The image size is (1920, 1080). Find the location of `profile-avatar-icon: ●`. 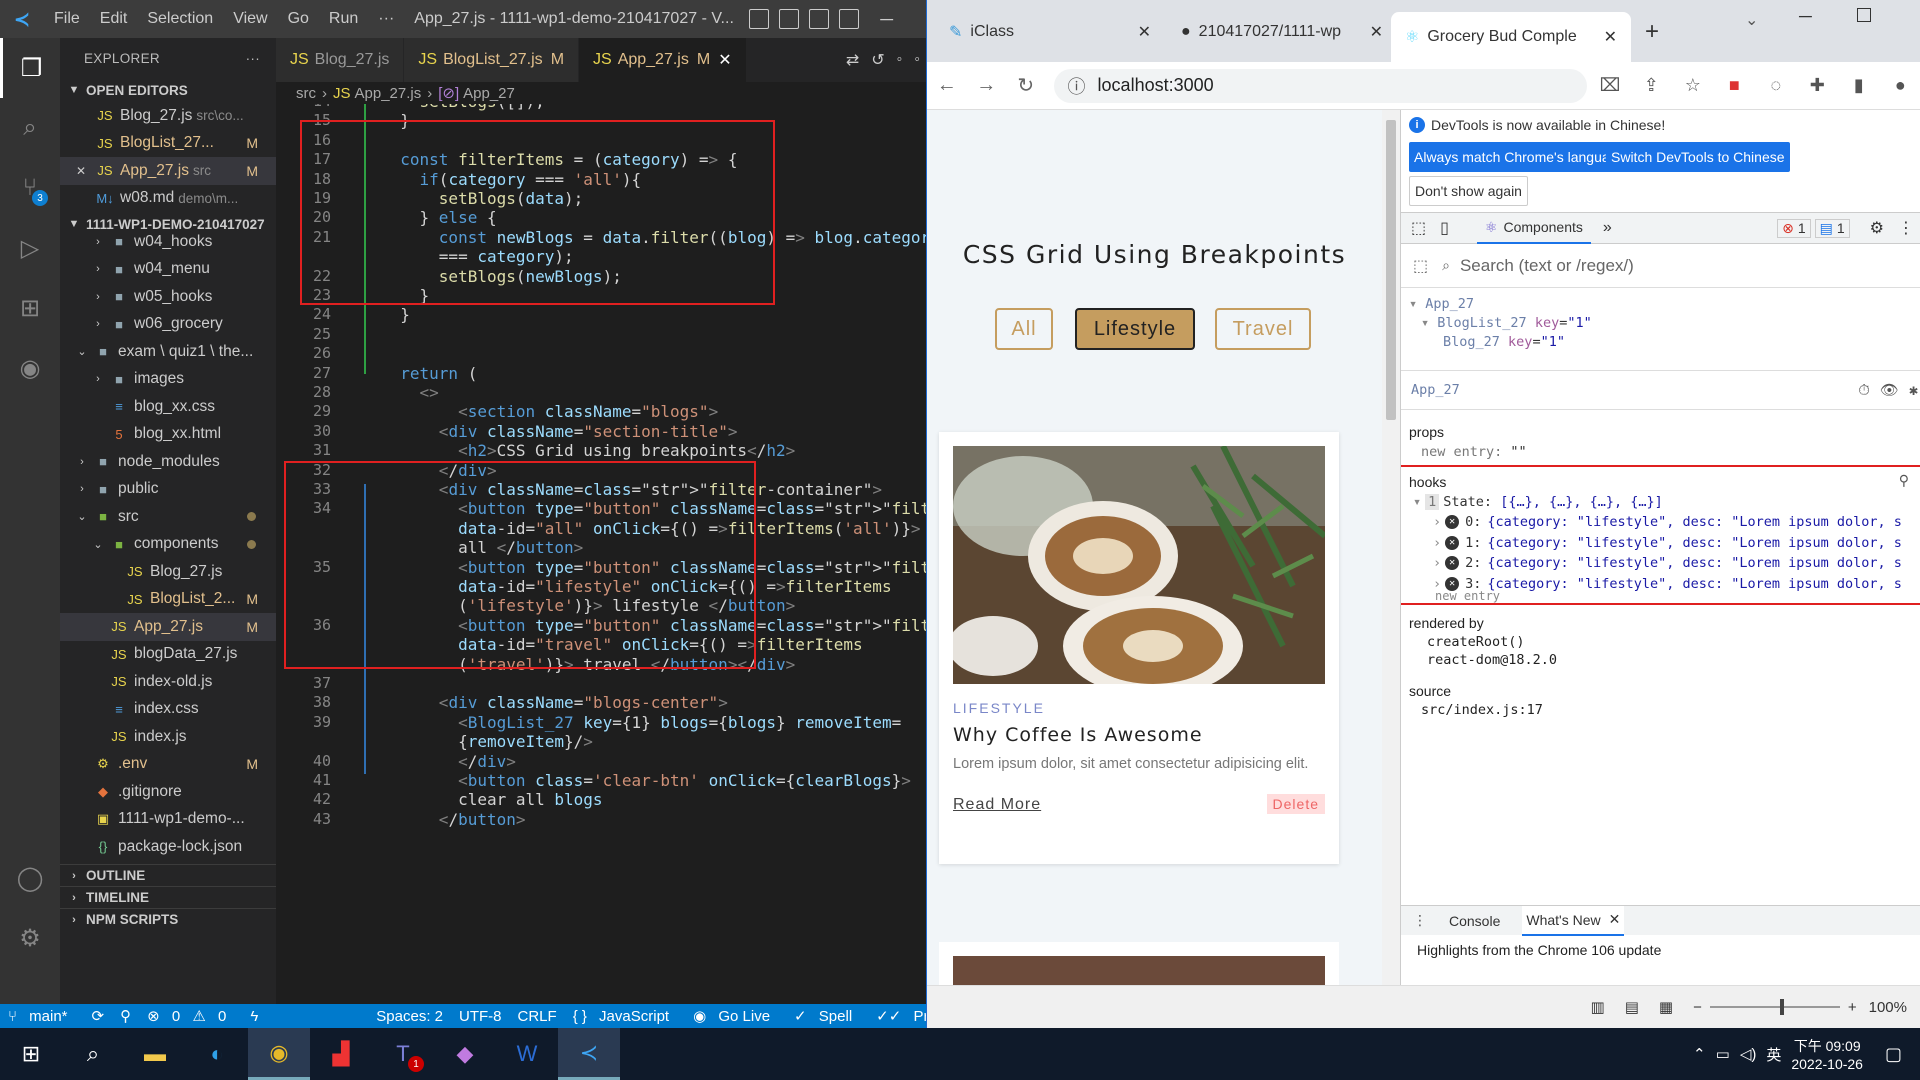

profile-avatar-icon: ● is located at coordinates (1900, 85).